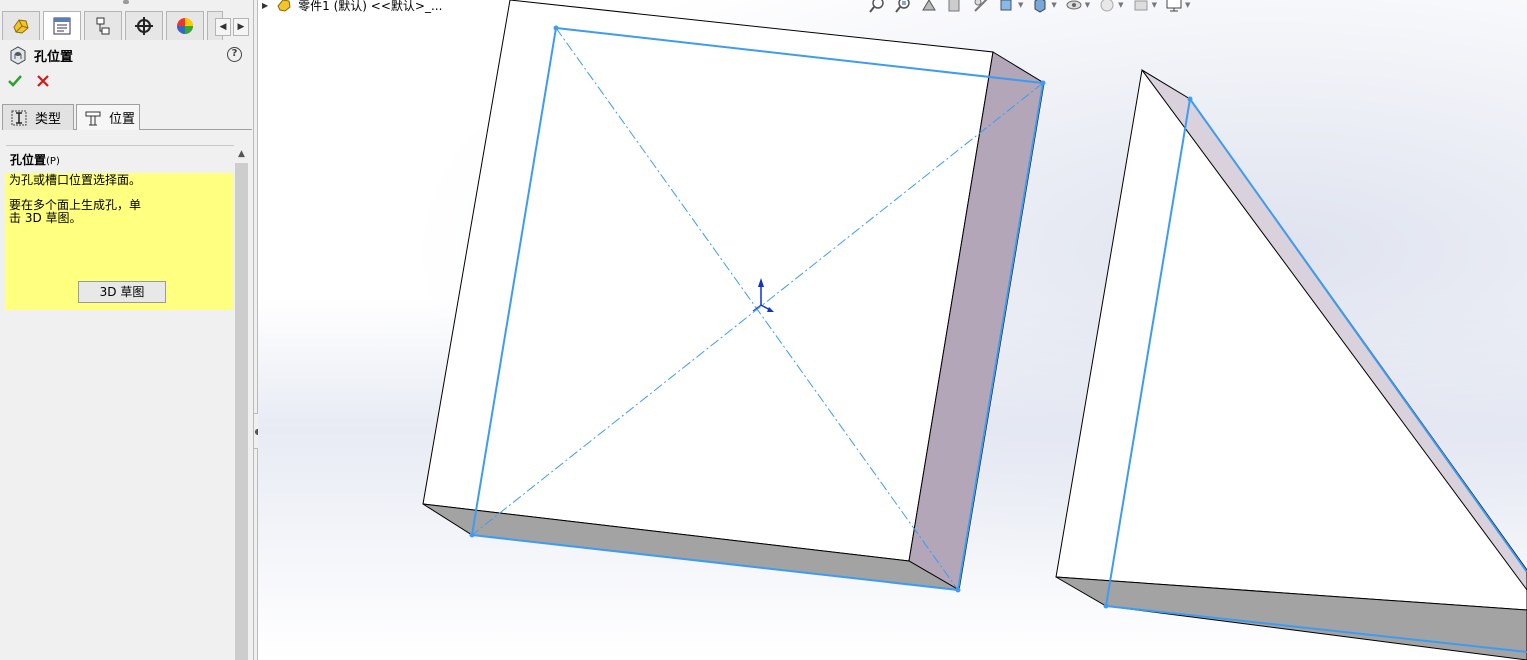 The image size is (1527, 660). What do you see at coordinates (241, 411) in the screenshot?
I see `scroll-thumb` at bounding box center [241, 411].